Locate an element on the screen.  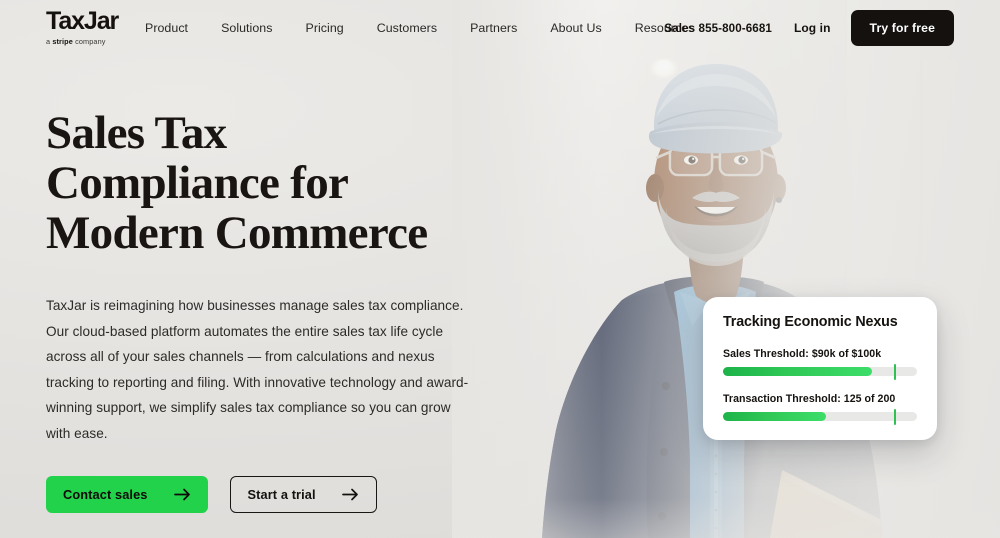
photo-bottom-fade is located at coordinates (726, 518).